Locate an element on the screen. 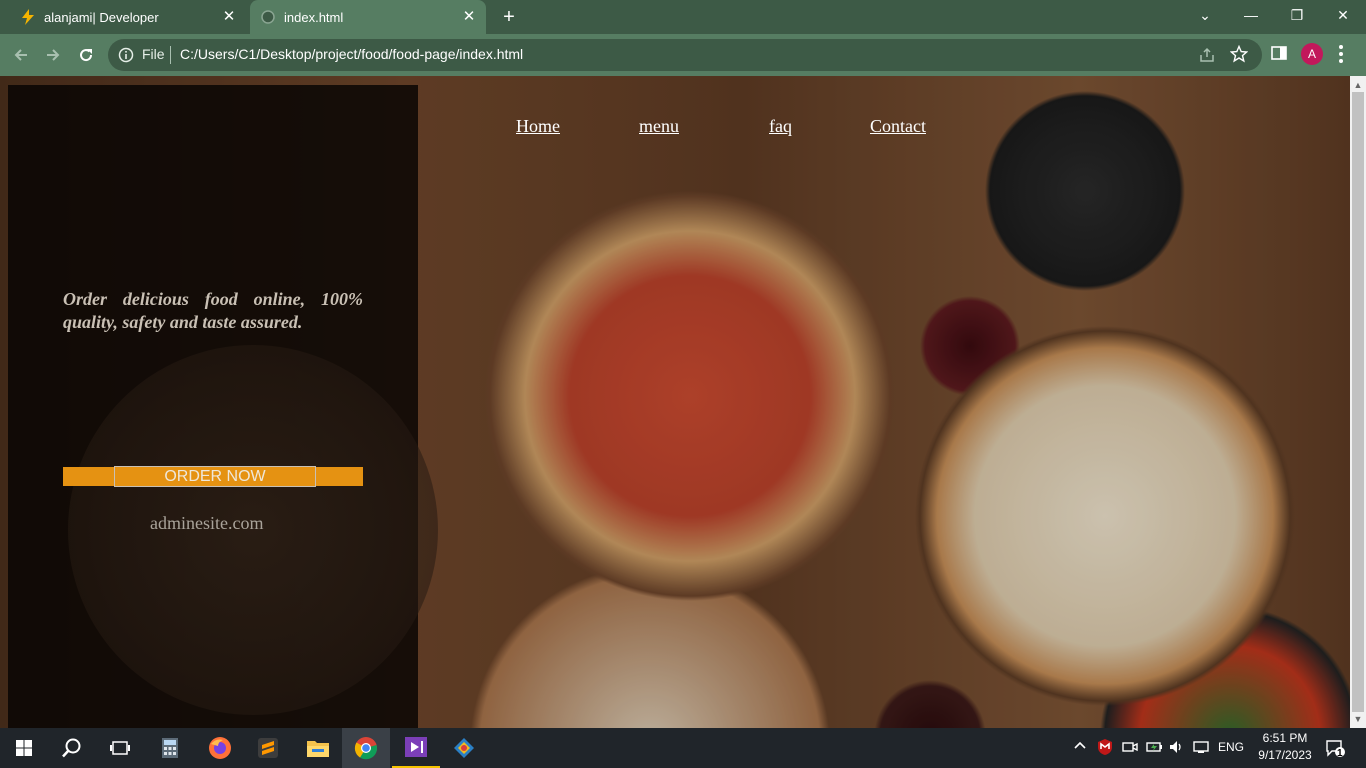  vertical-scrollbar: ▲ ▼ is located at coordinates (1358, 402).